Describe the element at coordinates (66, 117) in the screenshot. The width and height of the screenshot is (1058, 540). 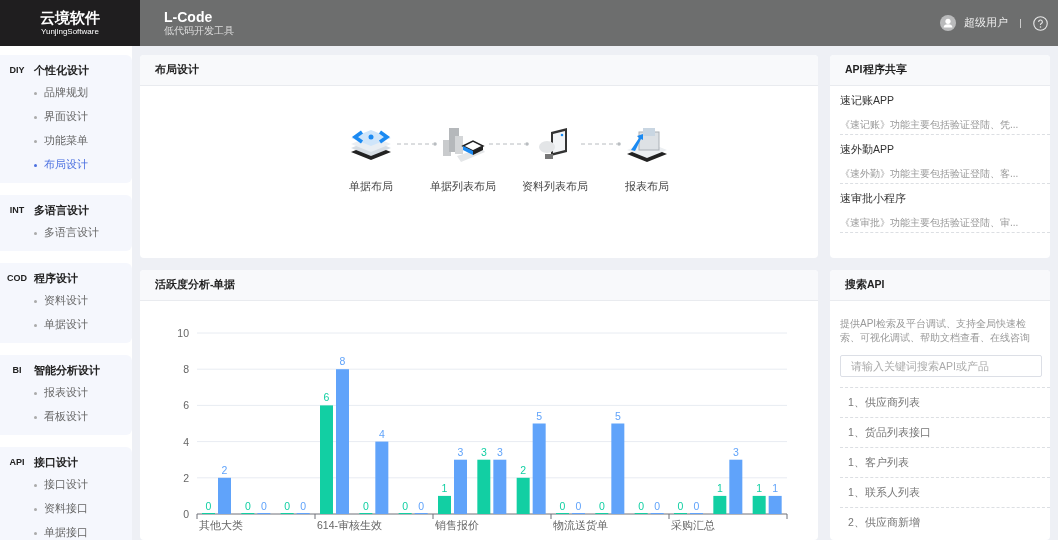
I see `menu-item: 界面设计` at that location.